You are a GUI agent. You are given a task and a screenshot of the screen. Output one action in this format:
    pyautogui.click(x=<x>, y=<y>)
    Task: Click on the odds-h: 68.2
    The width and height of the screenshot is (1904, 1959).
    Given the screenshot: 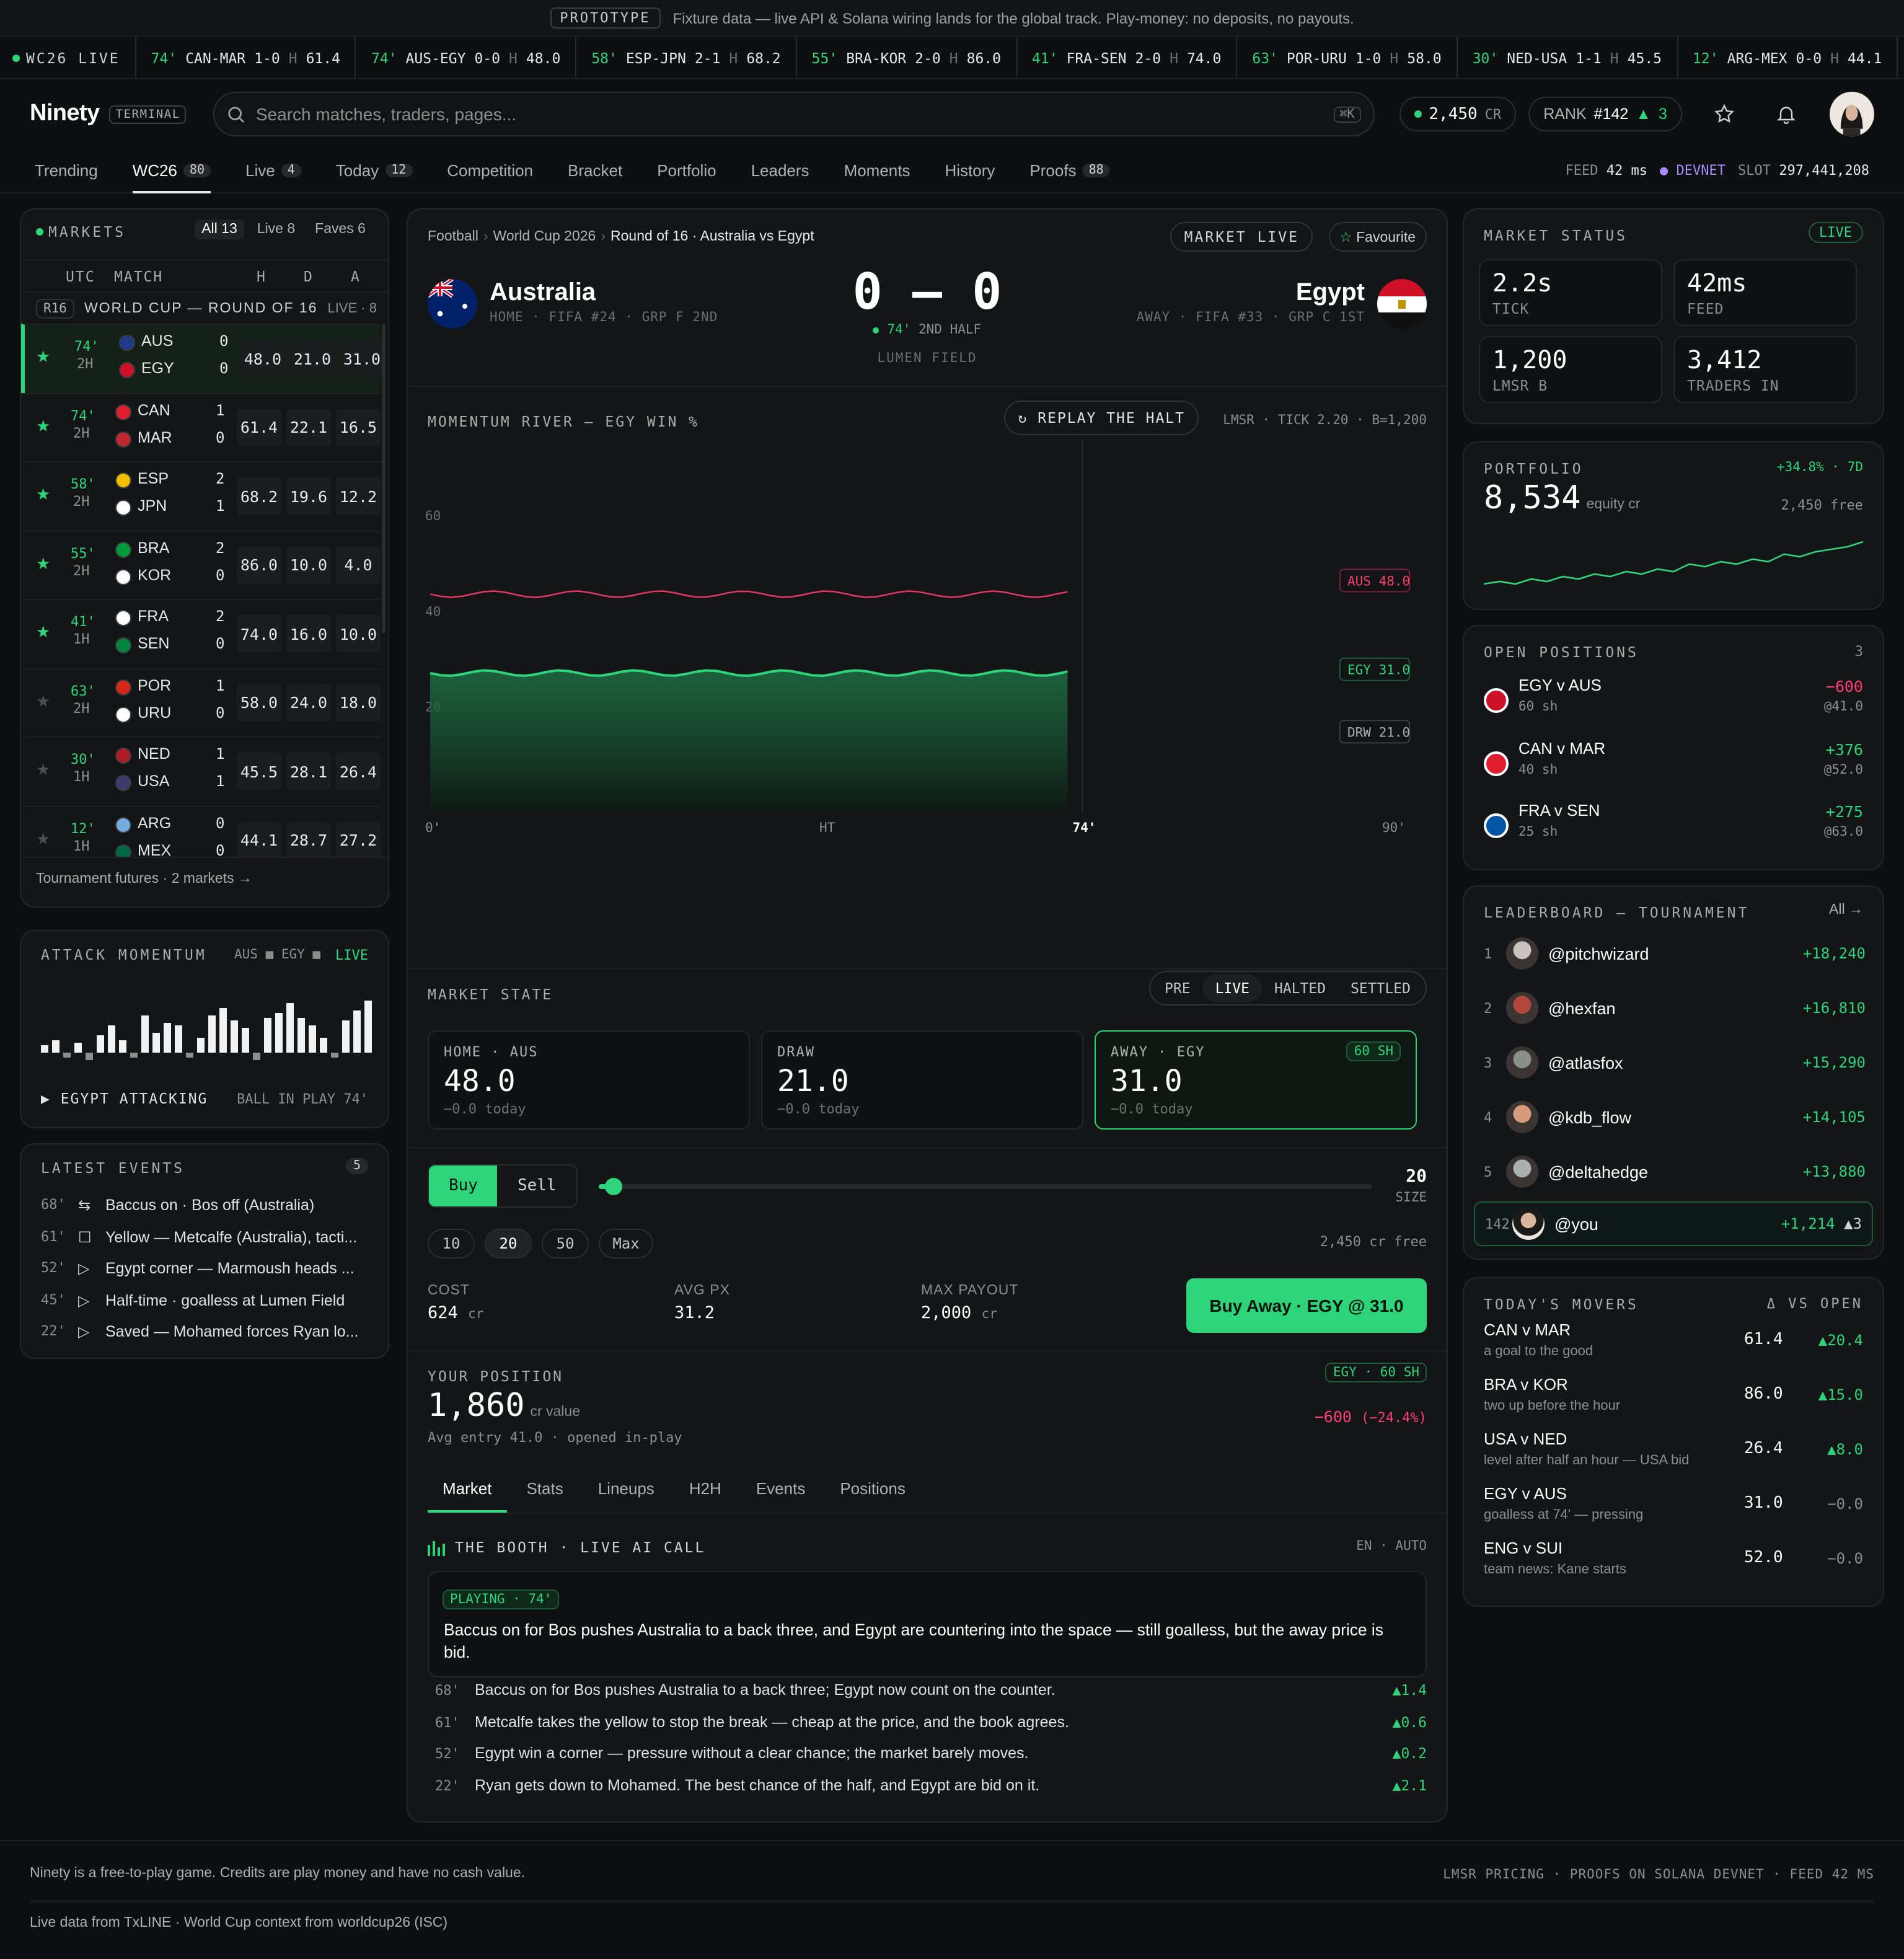 What is the action you would take?
    pyautogui.click(x=259, y=496)
    